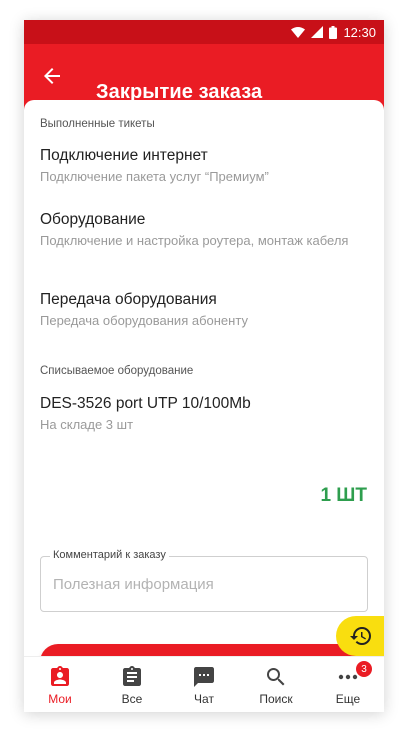 The image size is (408, 740). What do you see at coordinates (128, 299) in the screenshot?
I see `ticket-title: Передача оборудования` at bounding box center [128, 299].